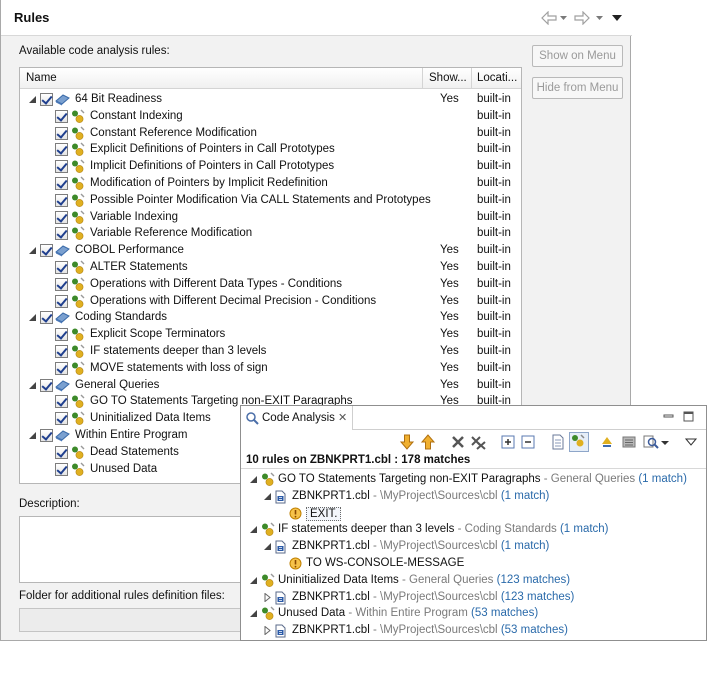 This screenshot has height=675, width=707. Describe the element at coordinates (528, 442) in the screenshot. I see `collapse-all-icon` at that location.